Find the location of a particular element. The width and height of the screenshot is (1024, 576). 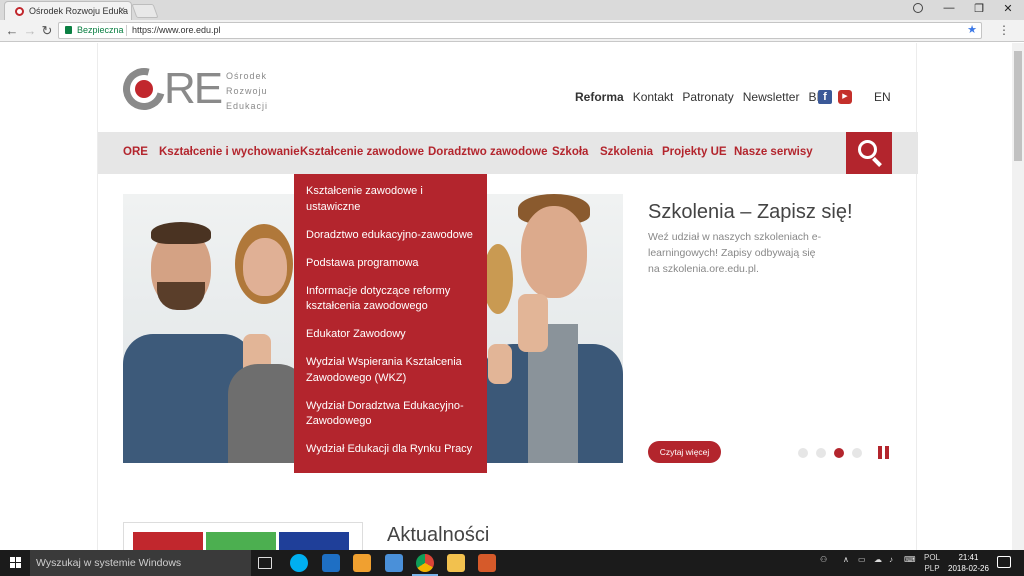

logo-dot-icon is located at coordinates (144, 89).